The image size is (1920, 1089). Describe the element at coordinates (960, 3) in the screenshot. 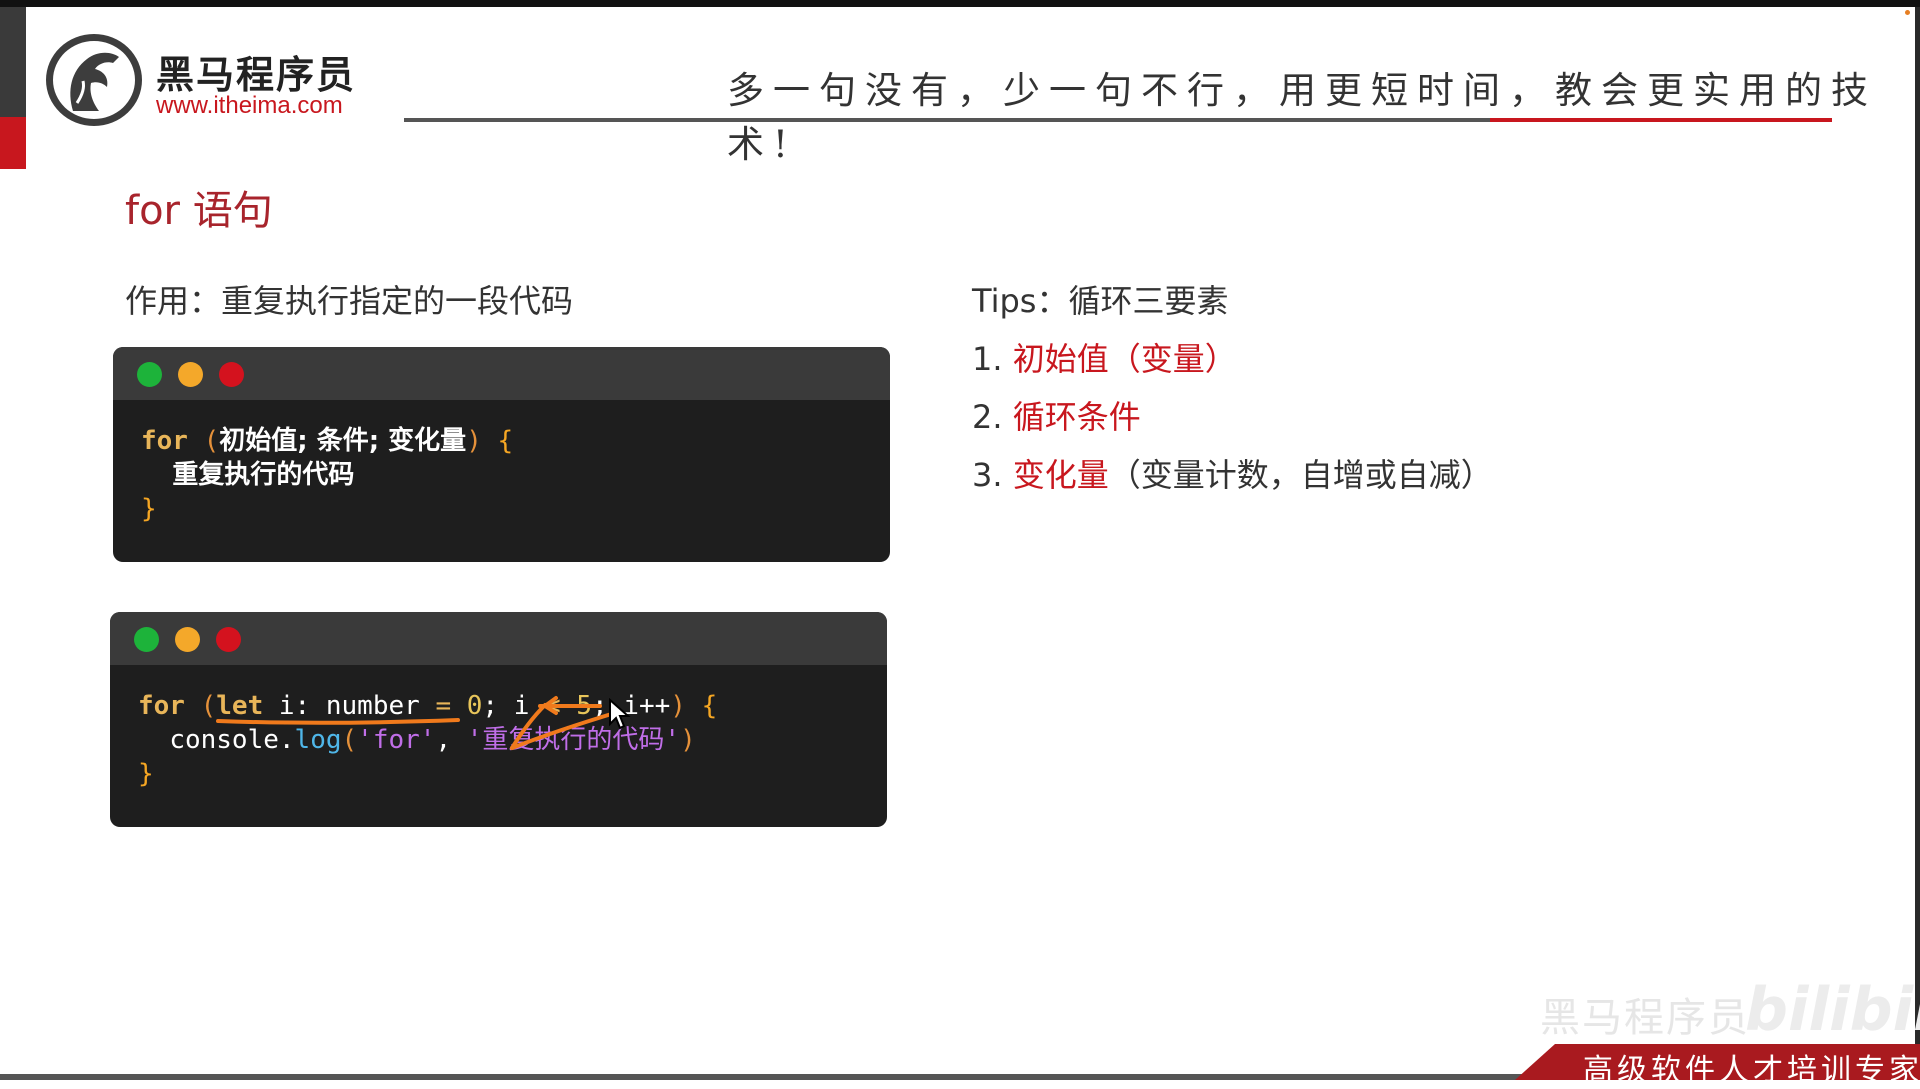

I see `top-border` at that location.